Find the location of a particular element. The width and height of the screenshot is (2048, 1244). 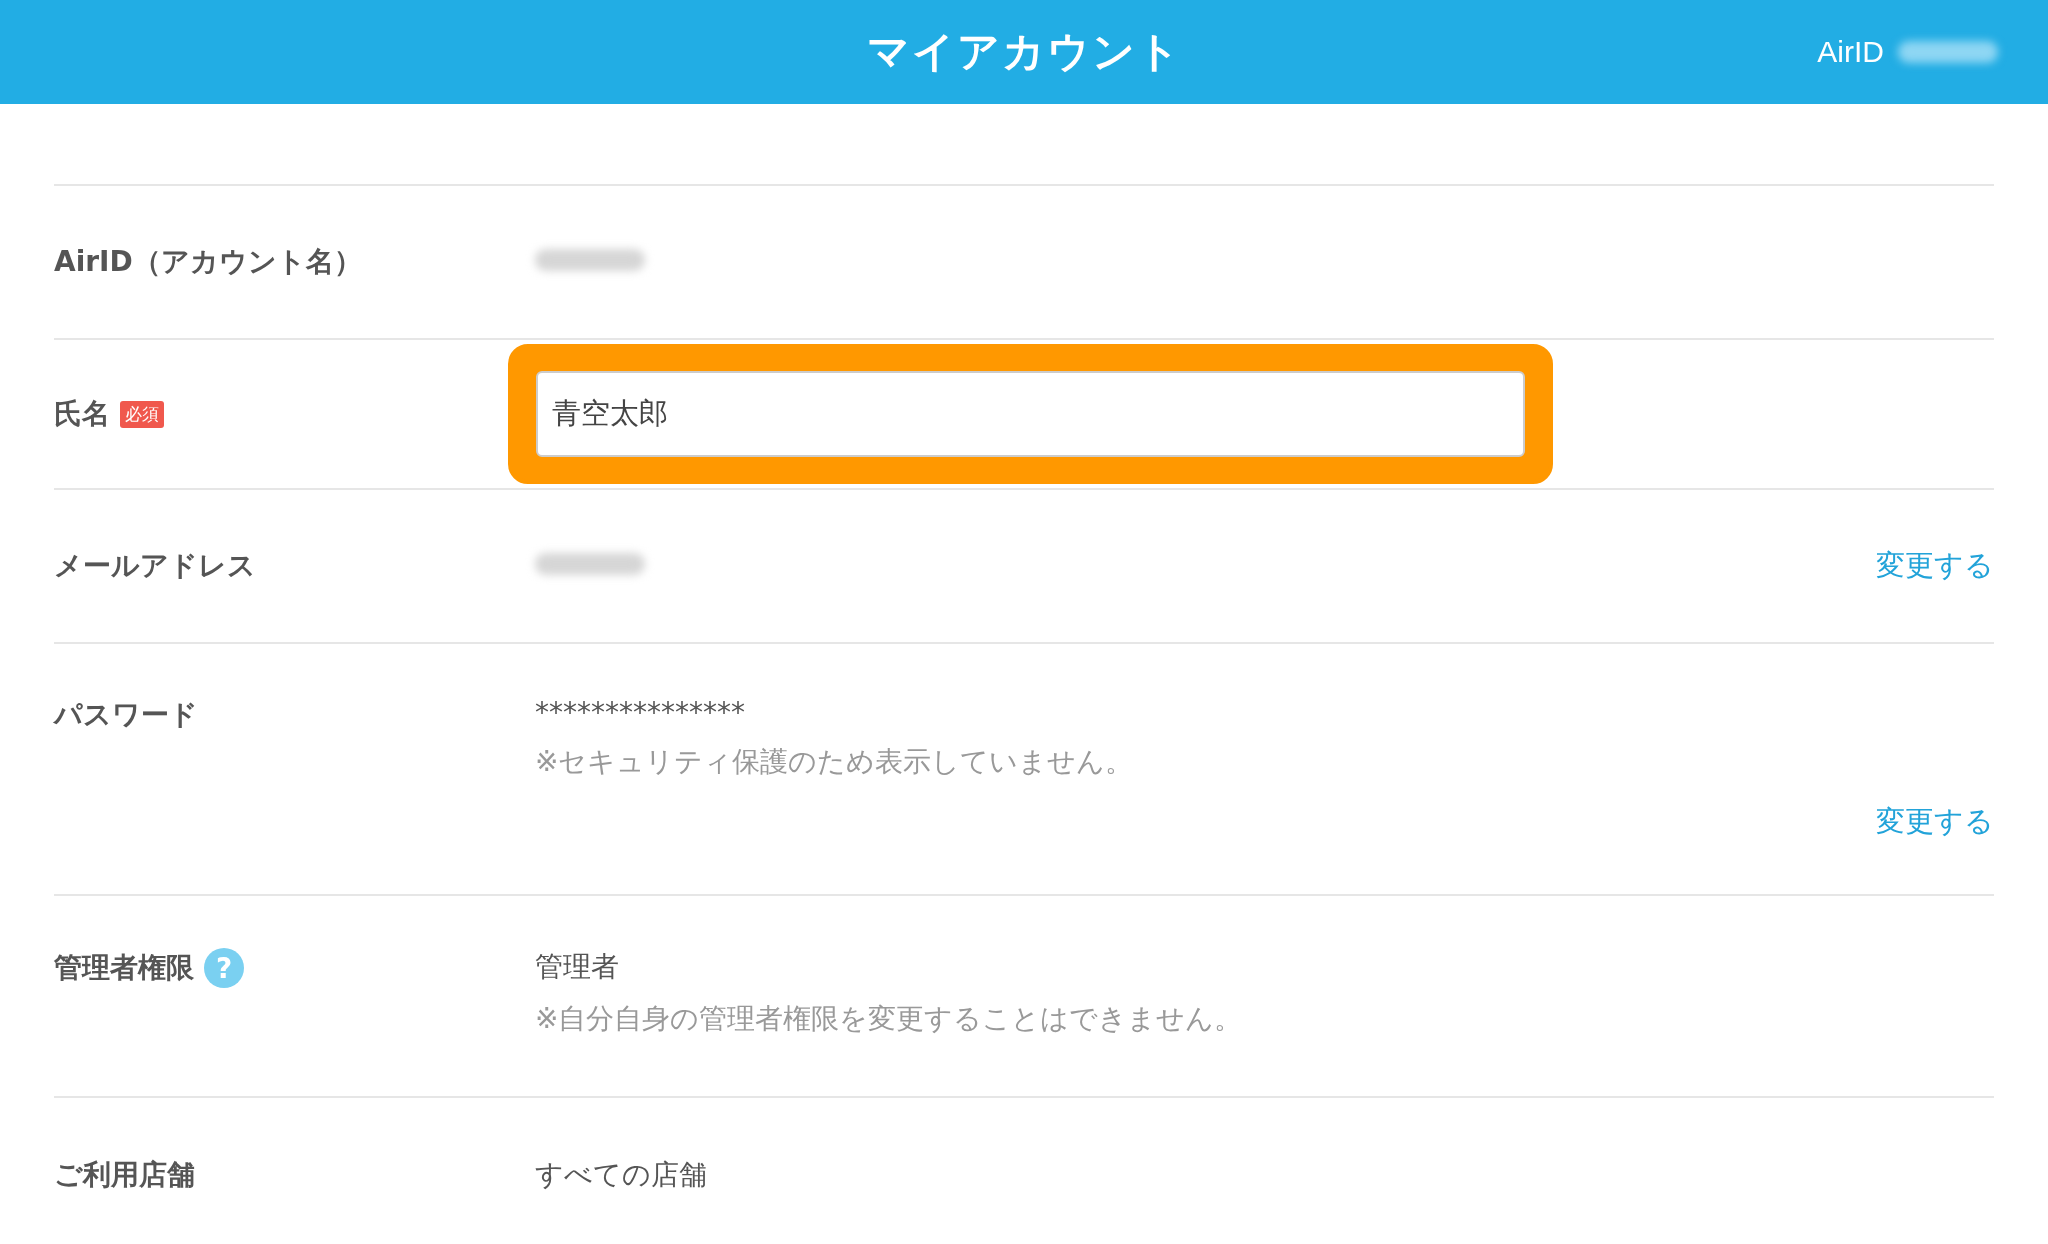

page-title: マイアカウント is located at coordinates (1024, 52).